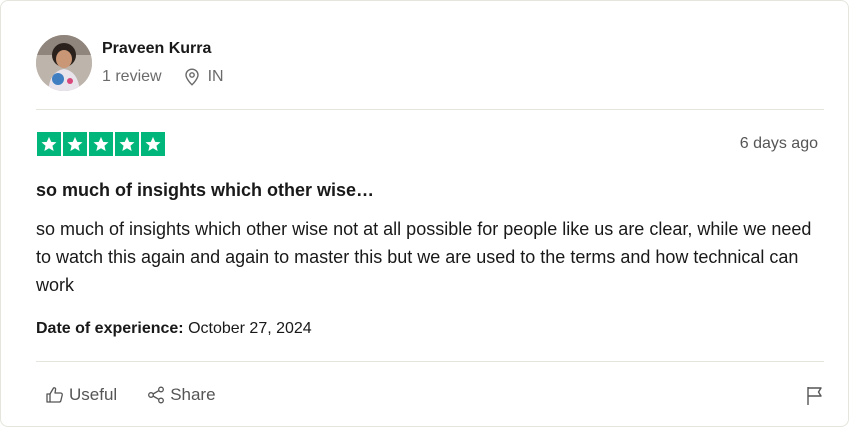  I want to click on star-rating, so click(101, 144).